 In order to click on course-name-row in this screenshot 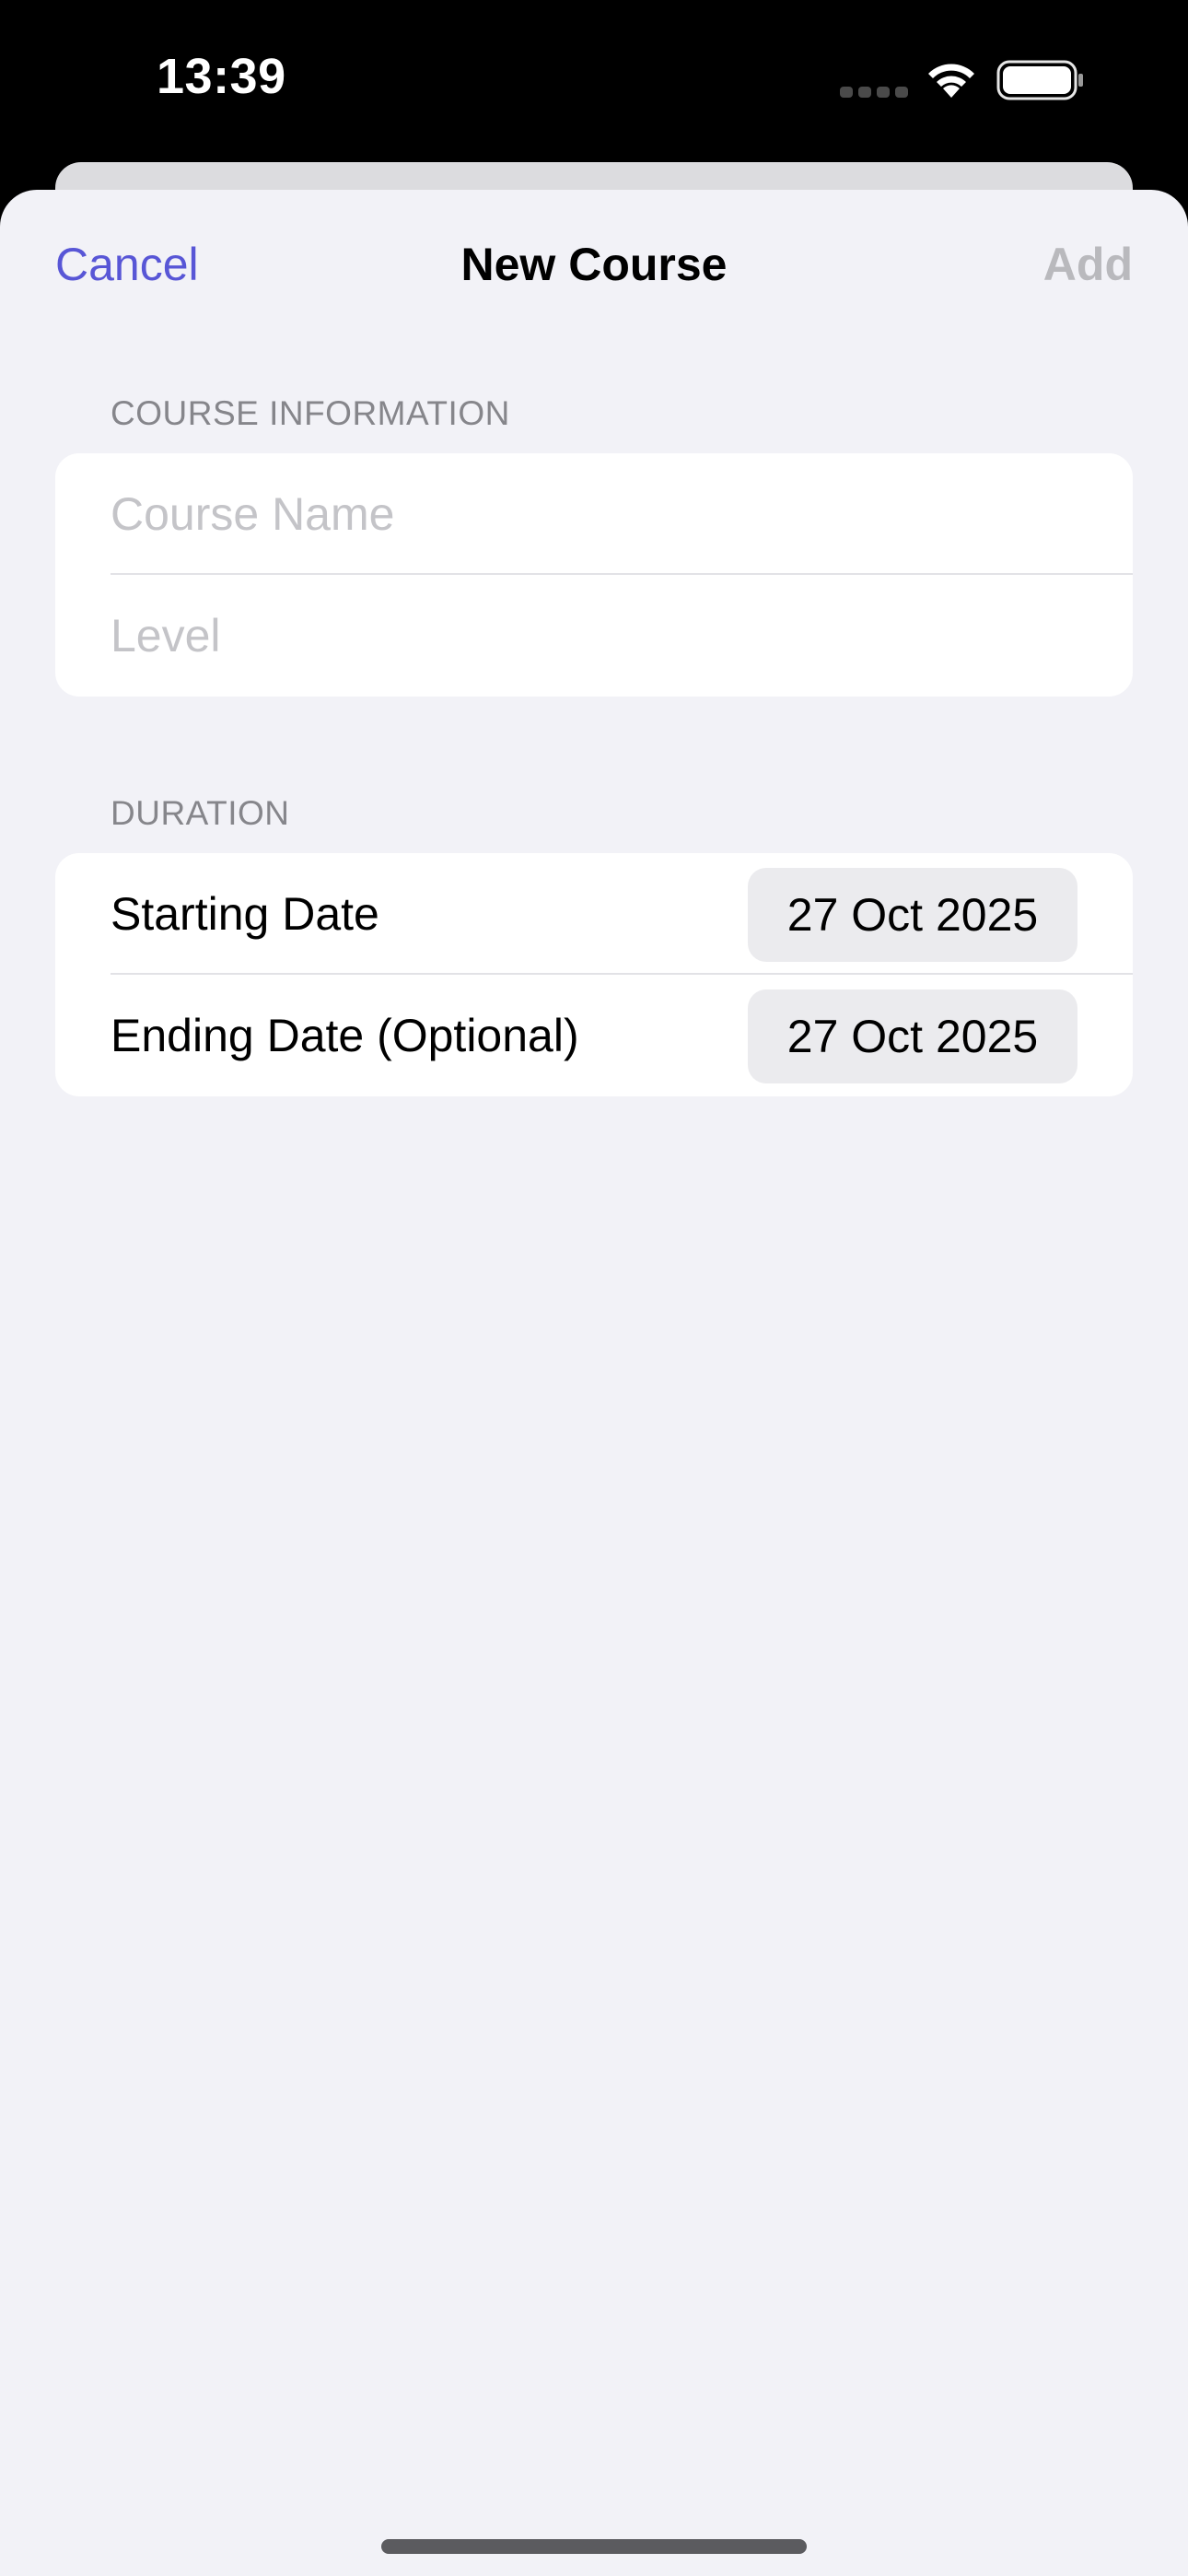, I will do `click(594, 514)`.